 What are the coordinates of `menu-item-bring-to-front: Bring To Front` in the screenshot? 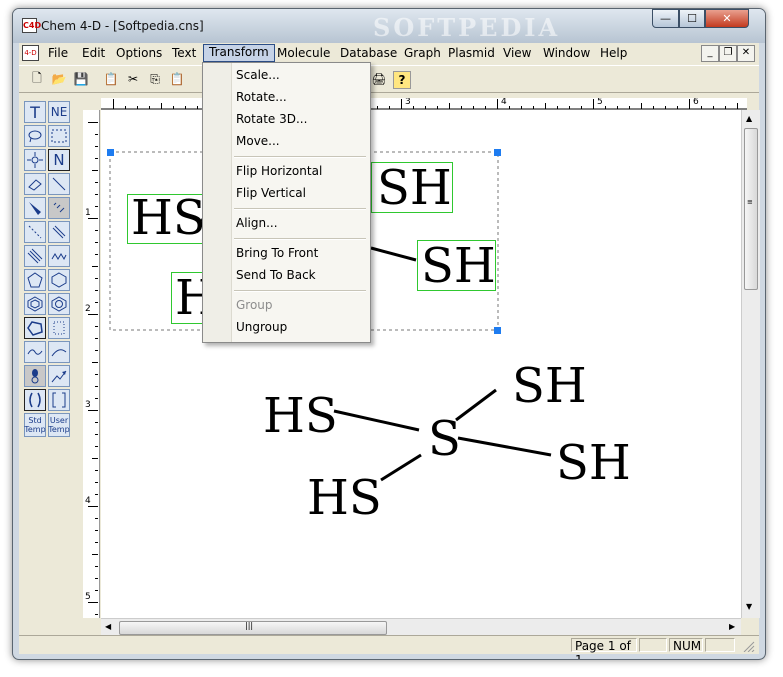 It's located at (277, 253).